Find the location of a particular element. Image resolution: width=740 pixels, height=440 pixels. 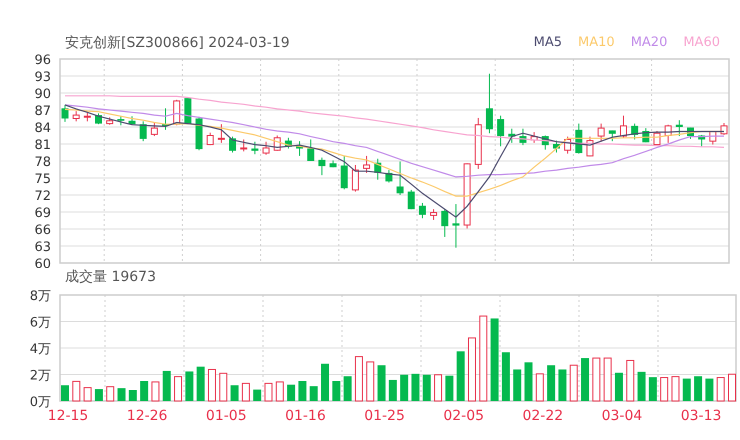

date-label: 12-26 is located at coordinates (147, 416).